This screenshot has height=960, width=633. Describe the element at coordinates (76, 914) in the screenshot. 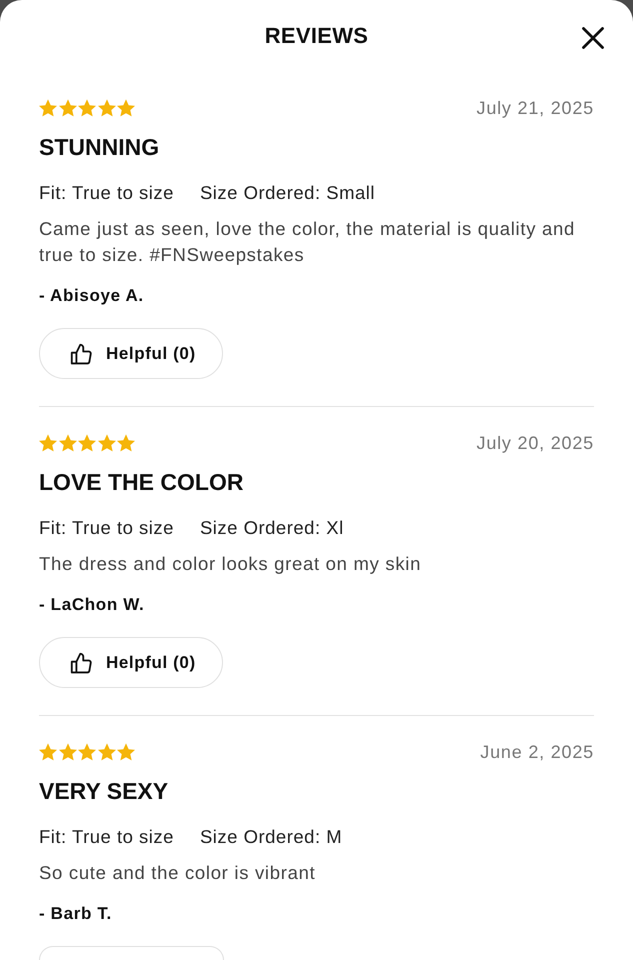

I see `reviewer-name: - Barb T.` at that location.